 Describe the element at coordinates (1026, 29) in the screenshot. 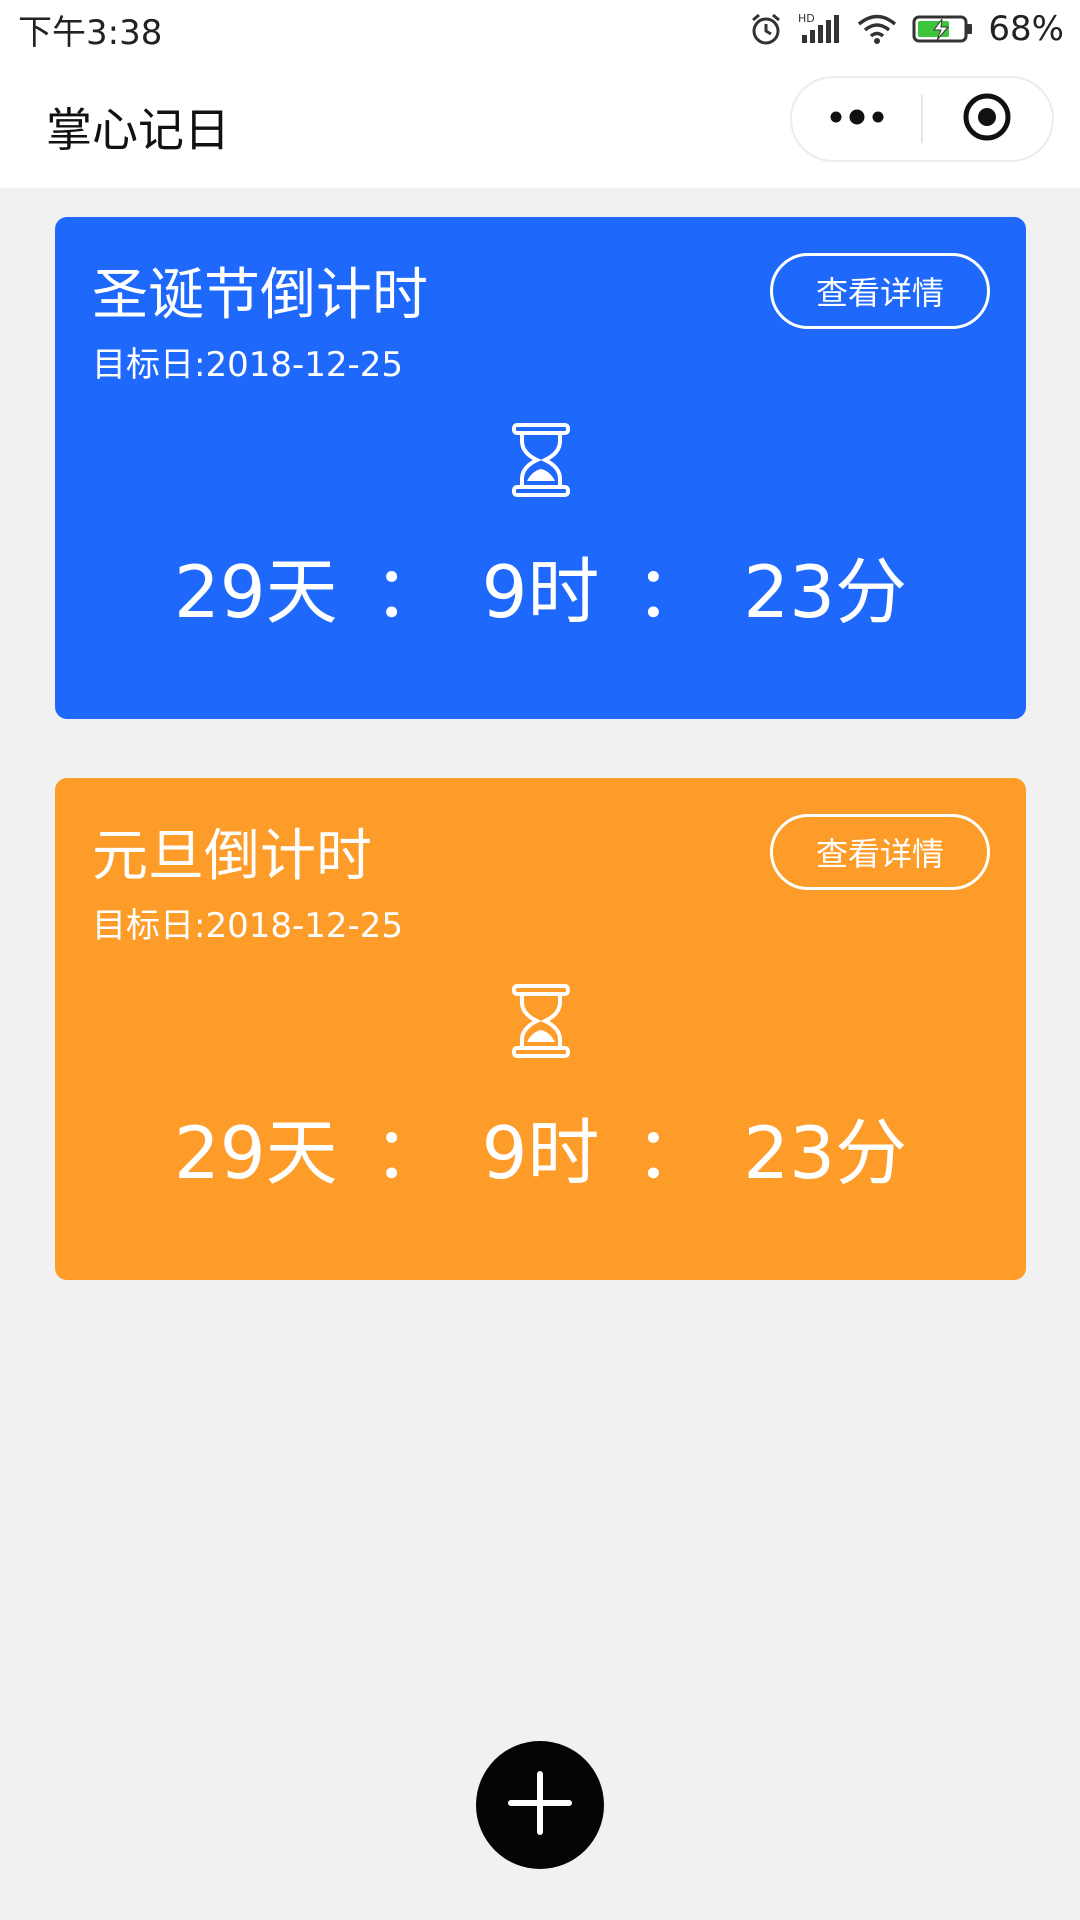

I see `battery-percent: 68%` at that location.